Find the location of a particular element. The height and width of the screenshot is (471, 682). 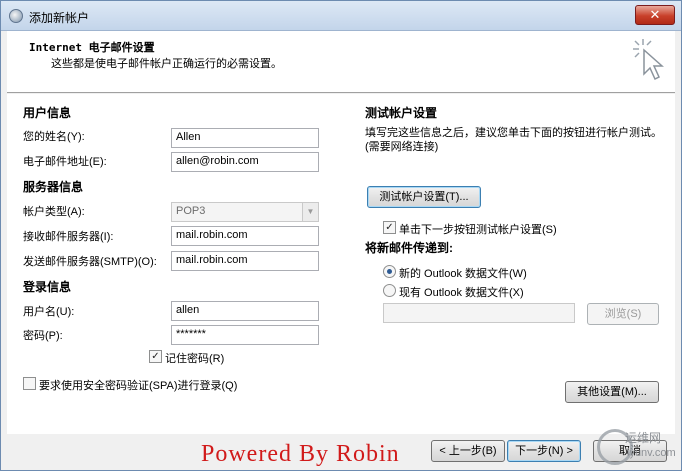

header-panel: Internet 电子邮件设置 这些都是使电子邮件帐户正确运行的必需设置。 is located at coordinates (341, 62).